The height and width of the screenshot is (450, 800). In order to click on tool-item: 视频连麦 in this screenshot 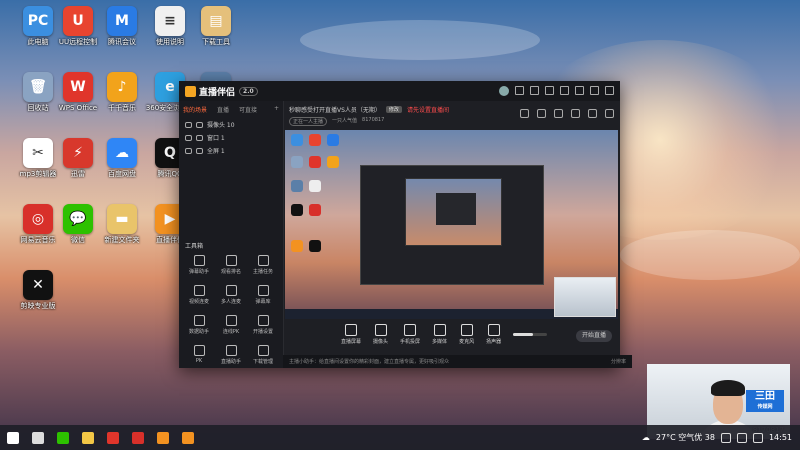, I will do `click(199, 295)`.